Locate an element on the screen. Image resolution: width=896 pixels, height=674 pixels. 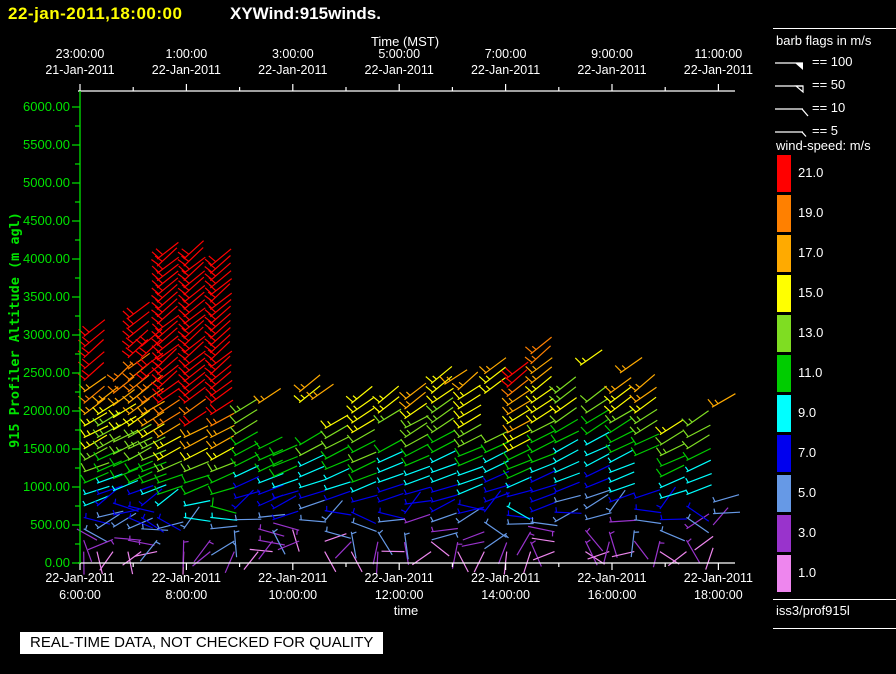
station-divider-bottom is located at coordinates (834, 628).